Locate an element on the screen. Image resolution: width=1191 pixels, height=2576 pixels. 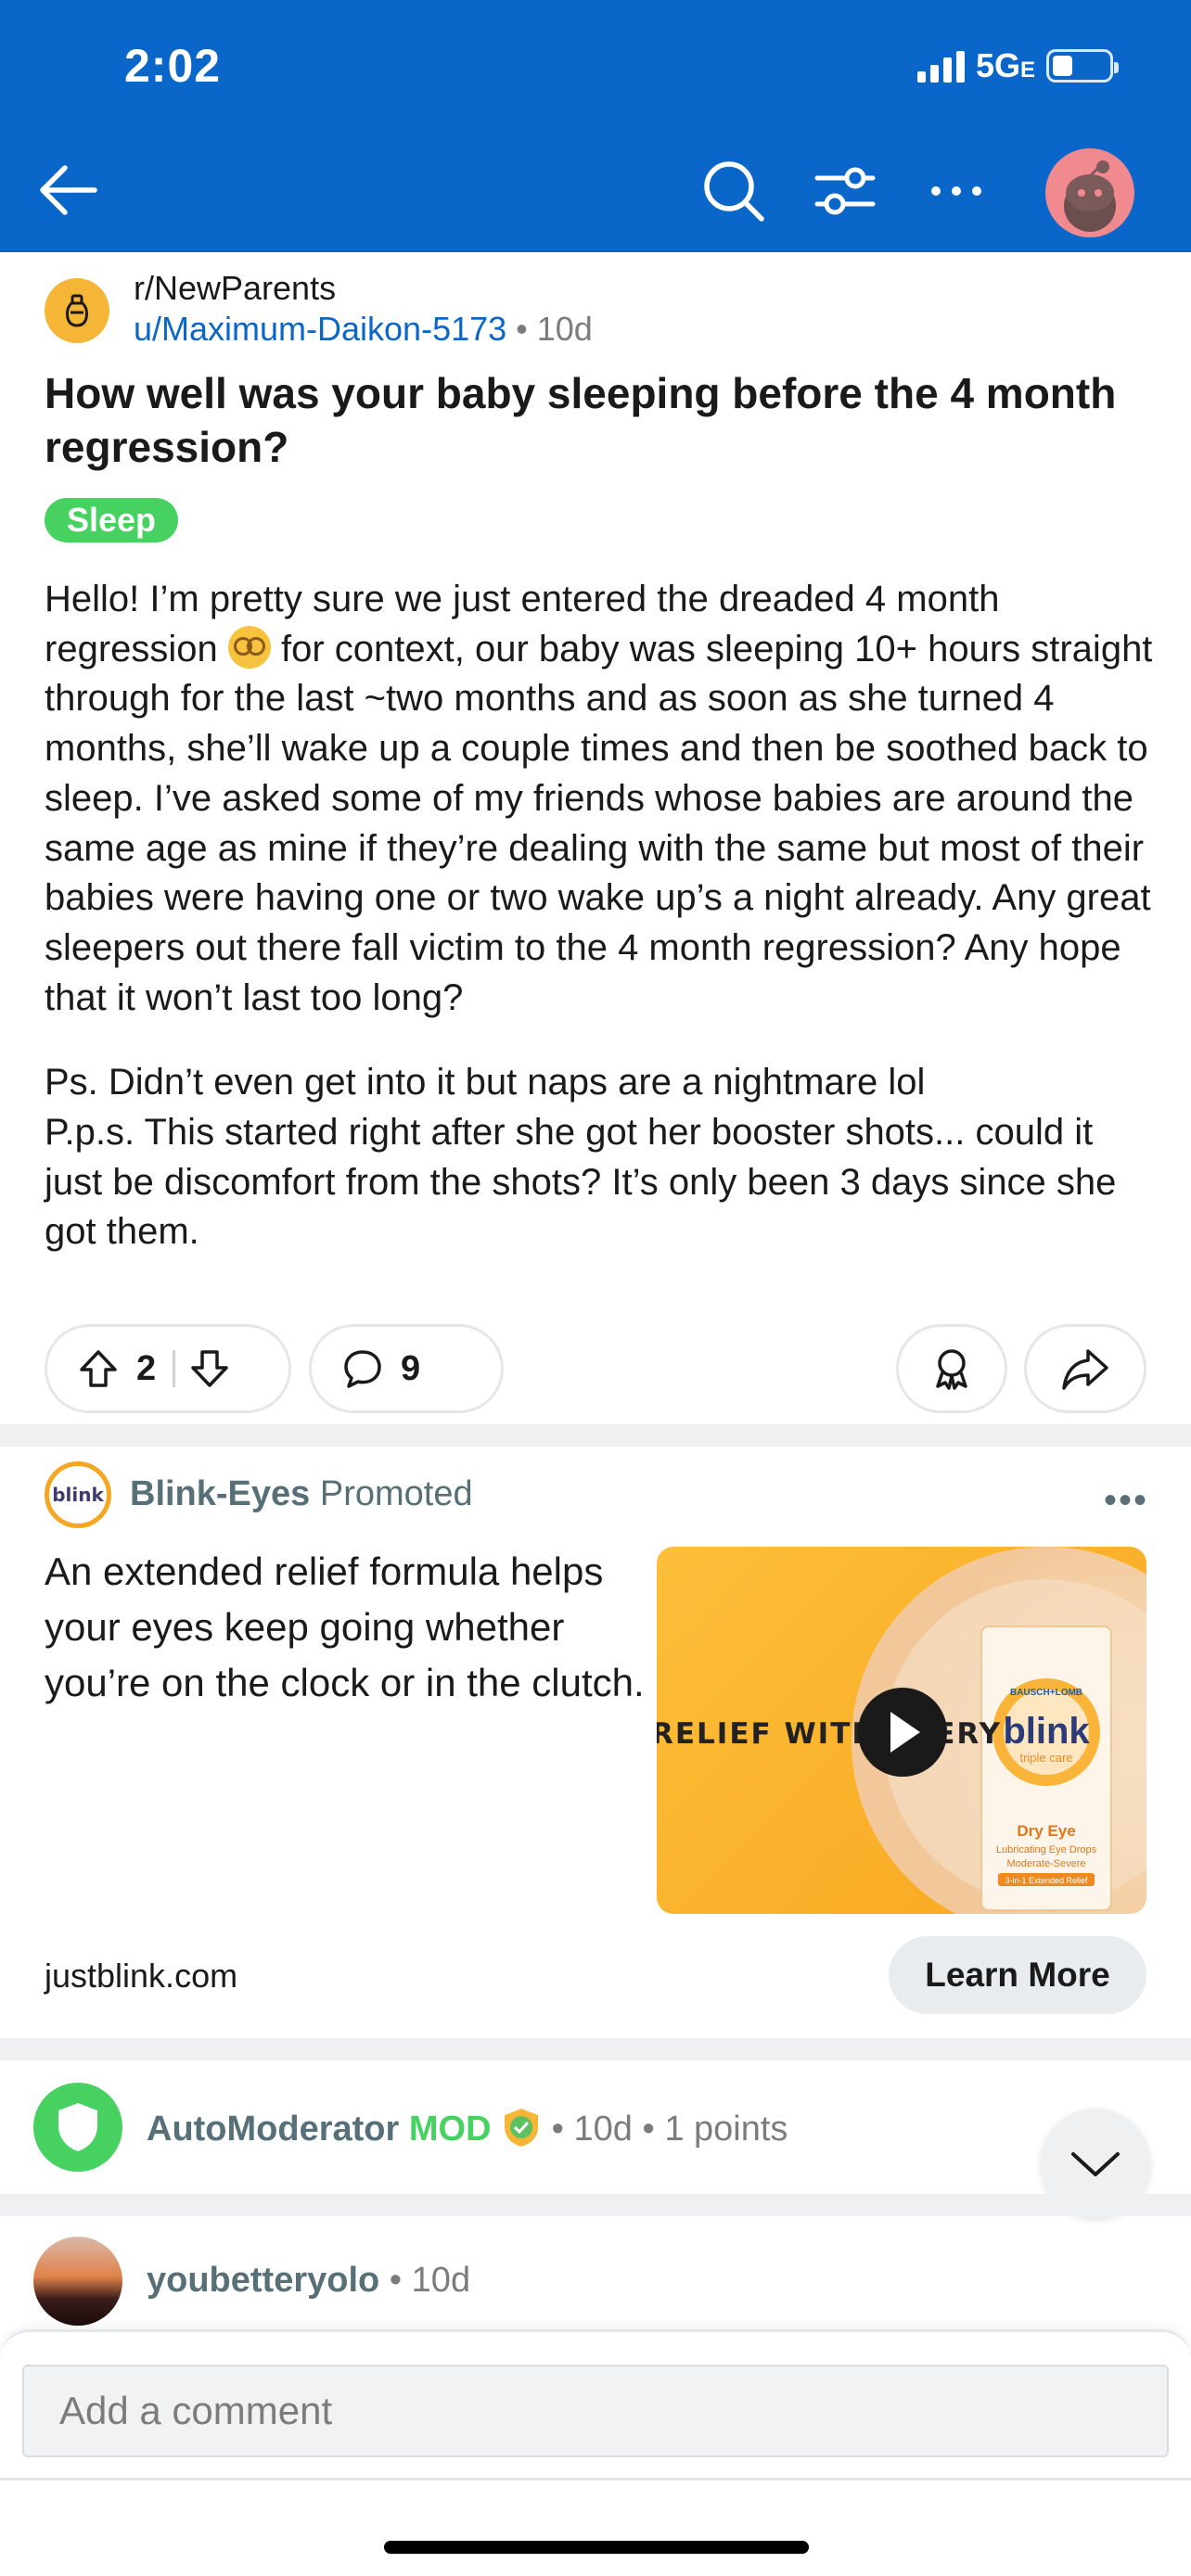
user-avatar is located at coordinates (1089, 192).